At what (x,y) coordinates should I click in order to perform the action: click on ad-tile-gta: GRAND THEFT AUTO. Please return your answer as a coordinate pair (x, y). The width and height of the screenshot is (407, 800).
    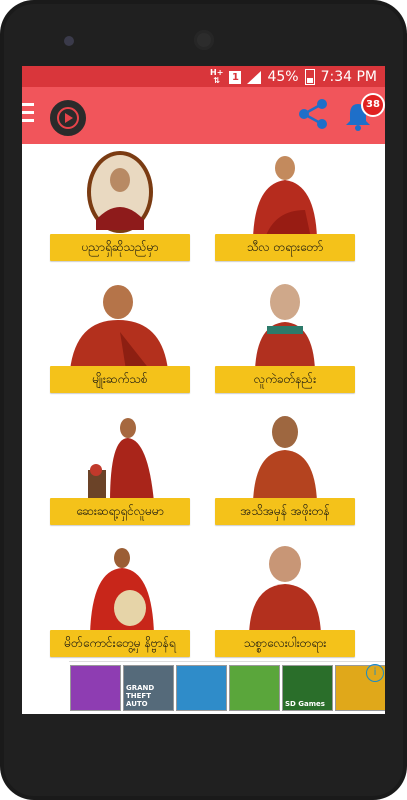
    Looking at the image, I should click on (148, 688).